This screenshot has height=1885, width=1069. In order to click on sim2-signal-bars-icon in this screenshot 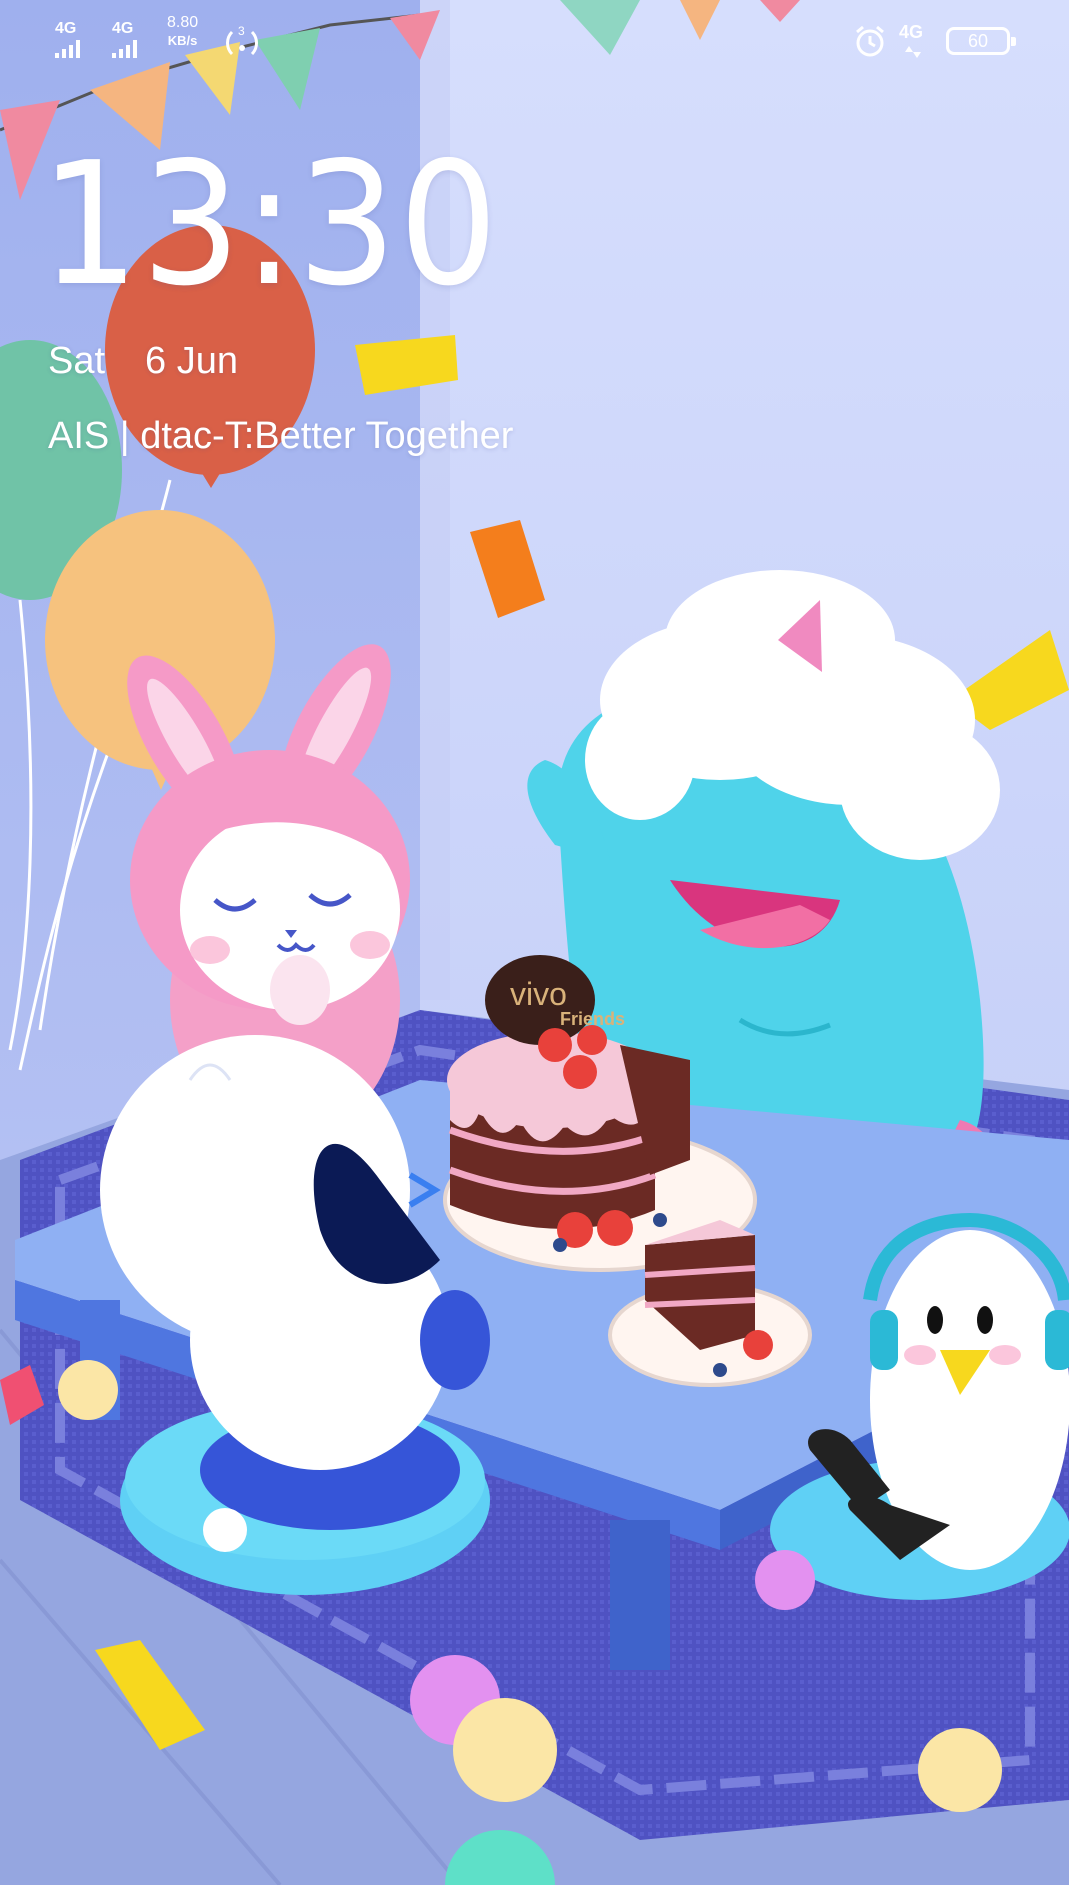, I will do `click(124, 49)`.